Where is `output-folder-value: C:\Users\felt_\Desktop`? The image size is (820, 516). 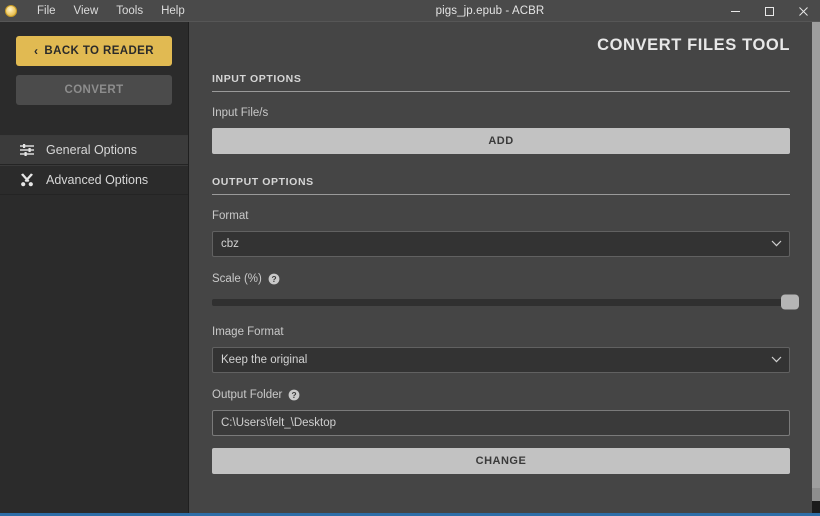
output-folder-value: C:\Users\felt_\Desktop is located at coordinates (279, 423).